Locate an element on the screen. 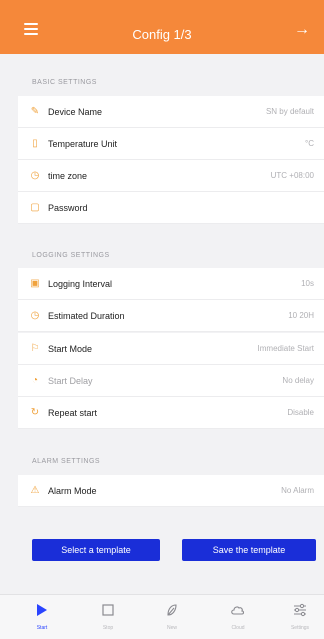 The image size is (324, 639). row-label: Start Mode is located at coordinates (70, 348).